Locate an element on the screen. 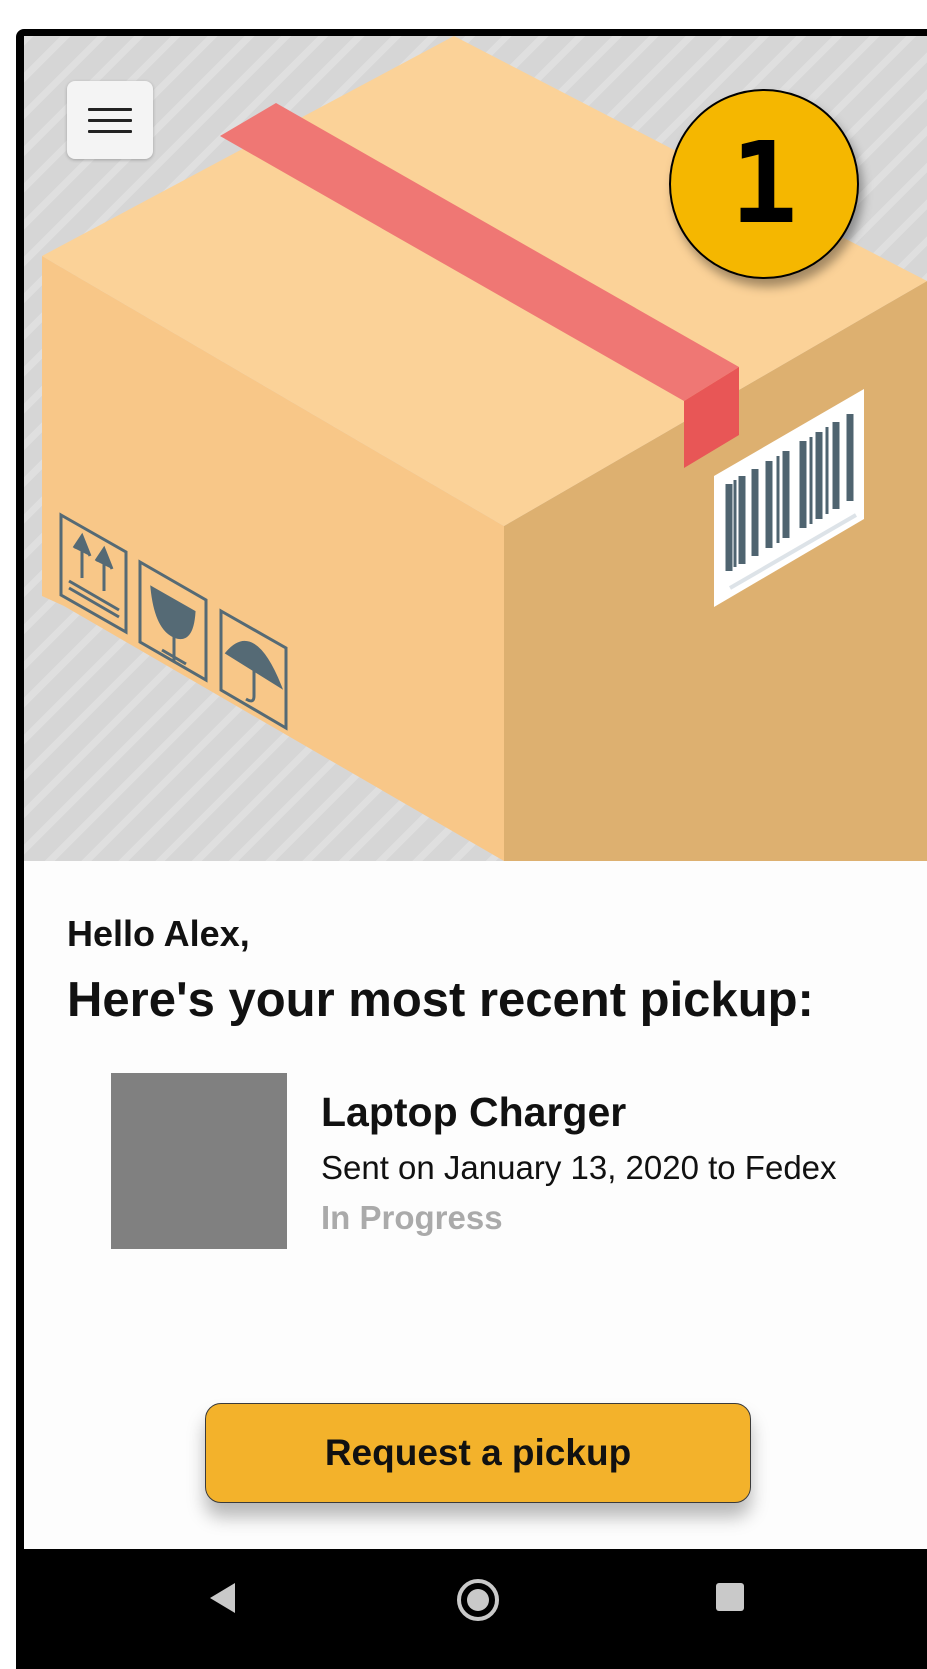 The image size is (927, 1669). recents-square-icon is located at coordinates (730, 1597).